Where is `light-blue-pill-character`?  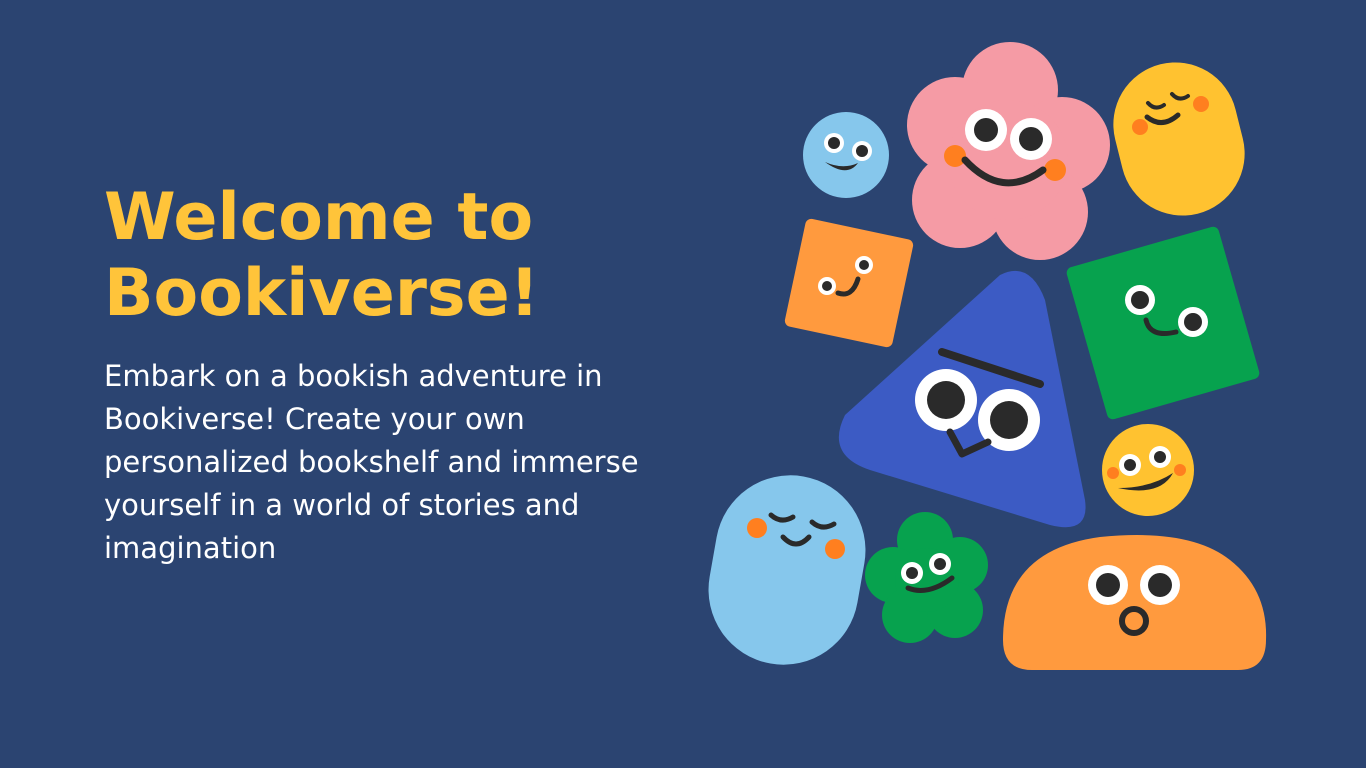
light-blue-pill-character is located at coordinates (787, 570).